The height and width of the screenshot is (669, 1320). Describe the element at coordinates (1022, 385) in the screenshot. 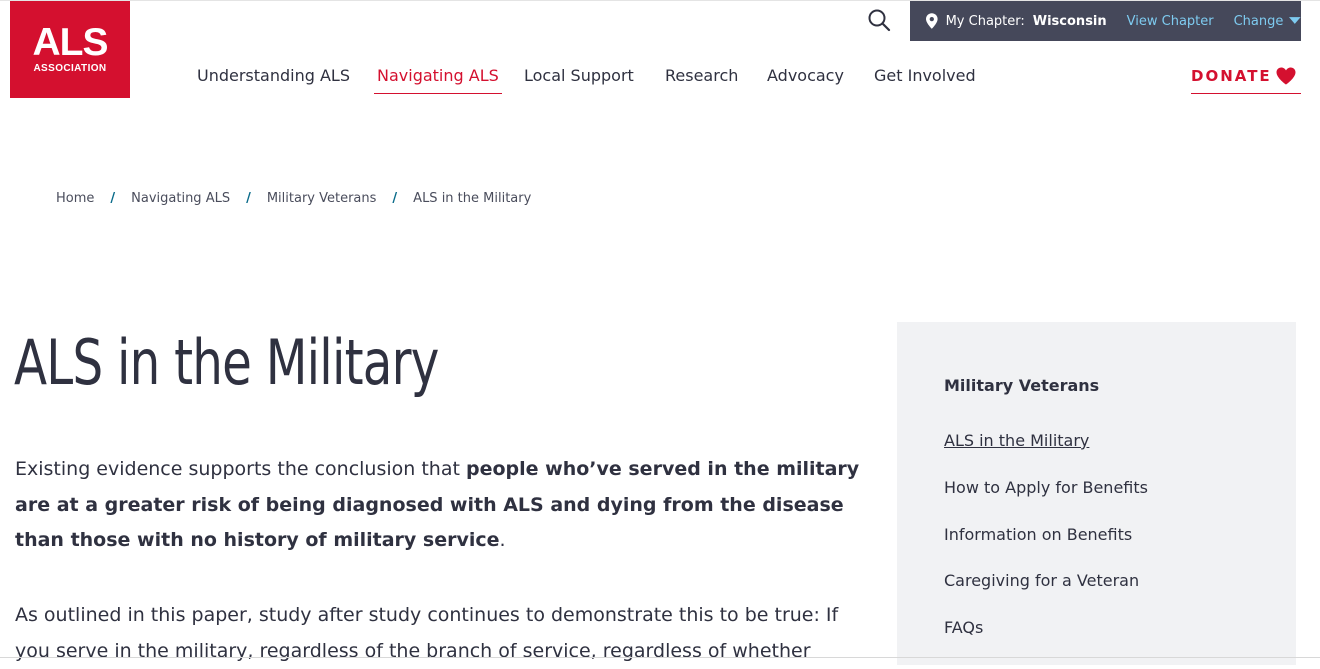

I see `sidebar-heading: Military Veterans` at that location.